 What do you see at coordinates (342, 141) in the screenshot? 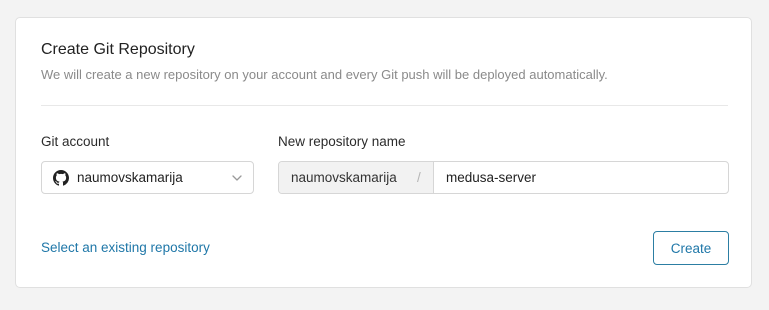
I see `repository-name-label: New repository name` at bounding box center [342, 141].